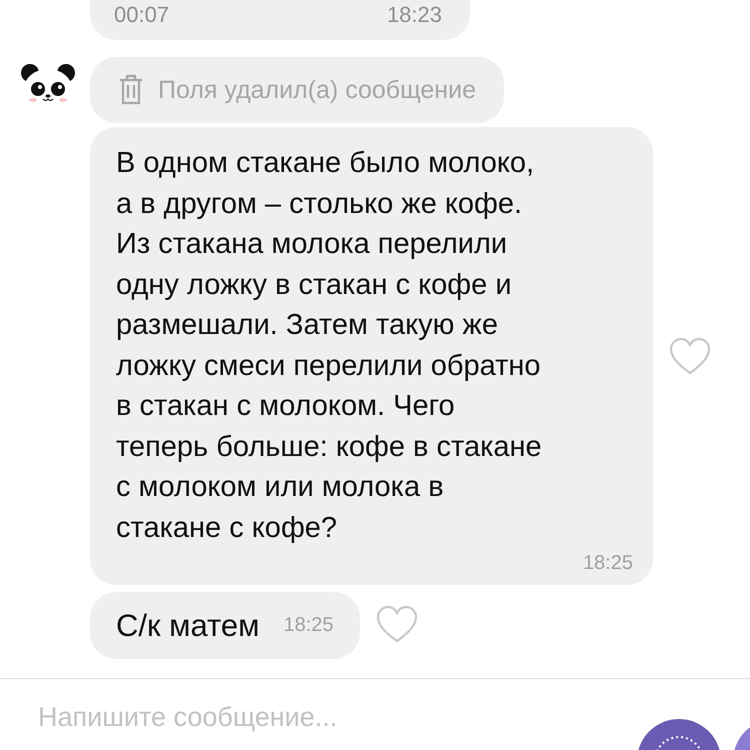  Describe the element at coordinates (414, 15) in the screenshot. I see `timestamp: 18:23` at that location.